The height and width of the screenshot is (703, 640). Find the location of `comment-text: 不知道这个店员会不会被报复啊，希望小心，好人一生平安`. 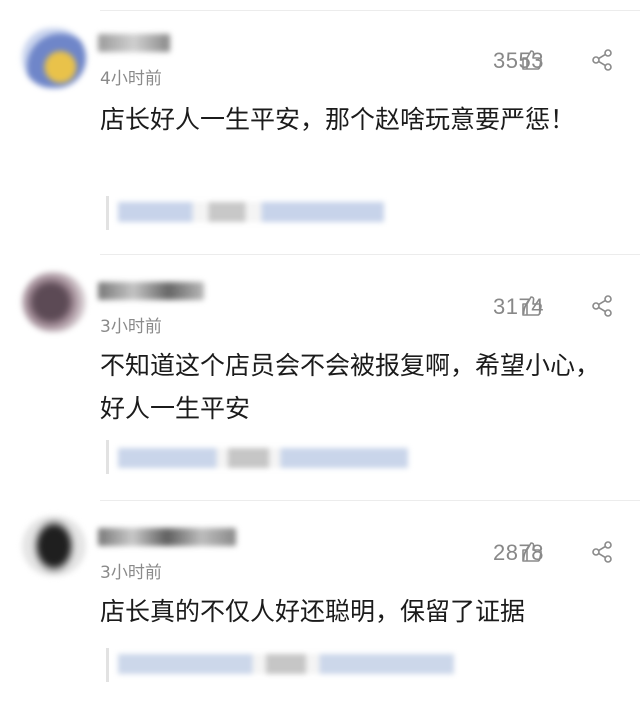

comment-text: 不知道这个店员会不会被报复啊，希望小心，好人一生平安 is located at coordinates (350, 387).